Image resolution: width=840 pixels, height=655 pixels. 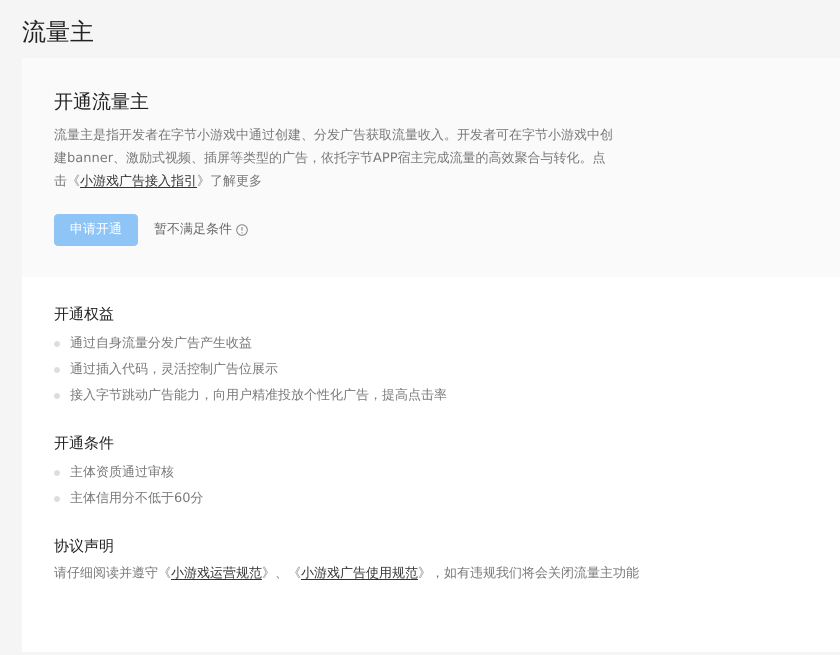 What do you see at coordinates (174, 370) in the screenshot?
I see `list-item-text: 通过插入代码，灵活控制广告位展示` at bounding box center [174, 370].